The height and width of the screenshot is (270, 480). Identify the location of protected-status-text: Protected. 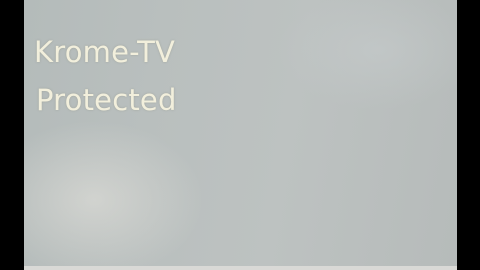
(106, 100).